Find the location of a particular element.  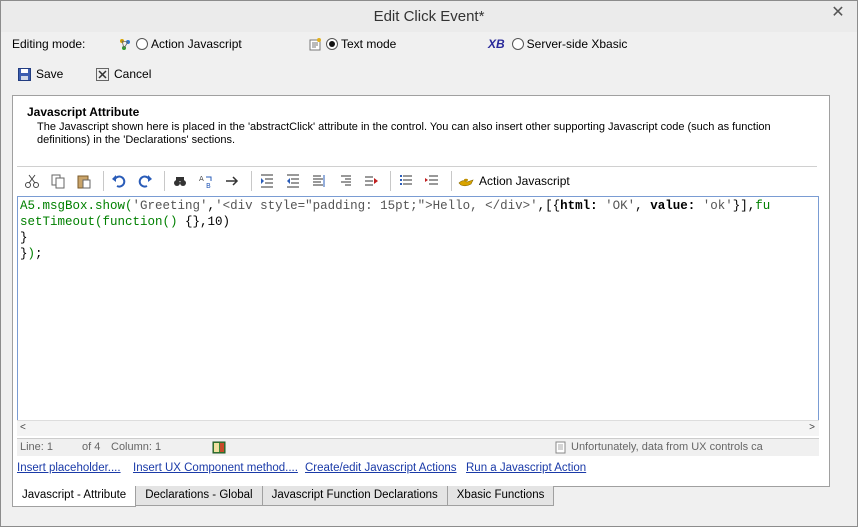

snippet-icon is located at coordinates (431, 179).